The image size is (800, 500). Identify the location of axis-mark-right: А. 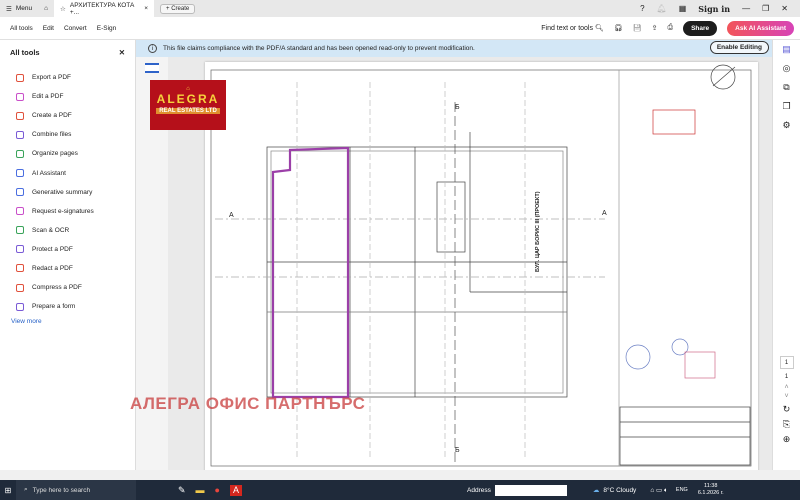
(604, 213).